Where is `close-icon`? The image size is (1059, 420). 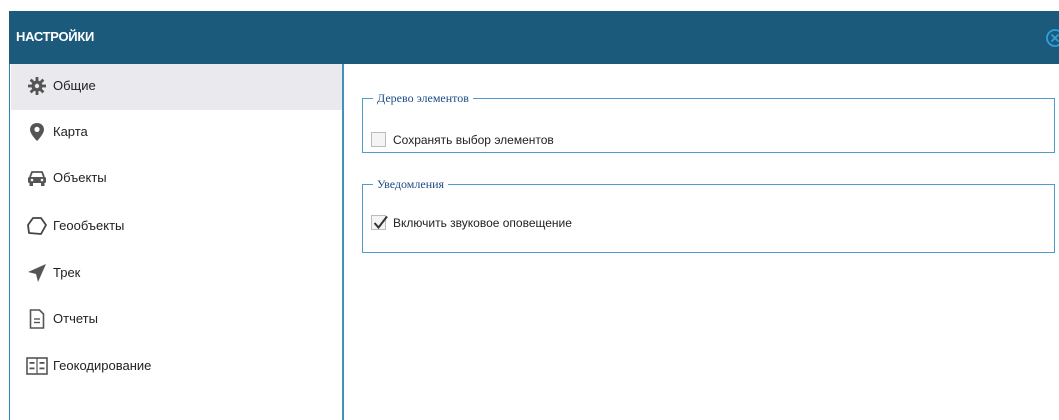 close-icon is located at coordinates (1052, 38).